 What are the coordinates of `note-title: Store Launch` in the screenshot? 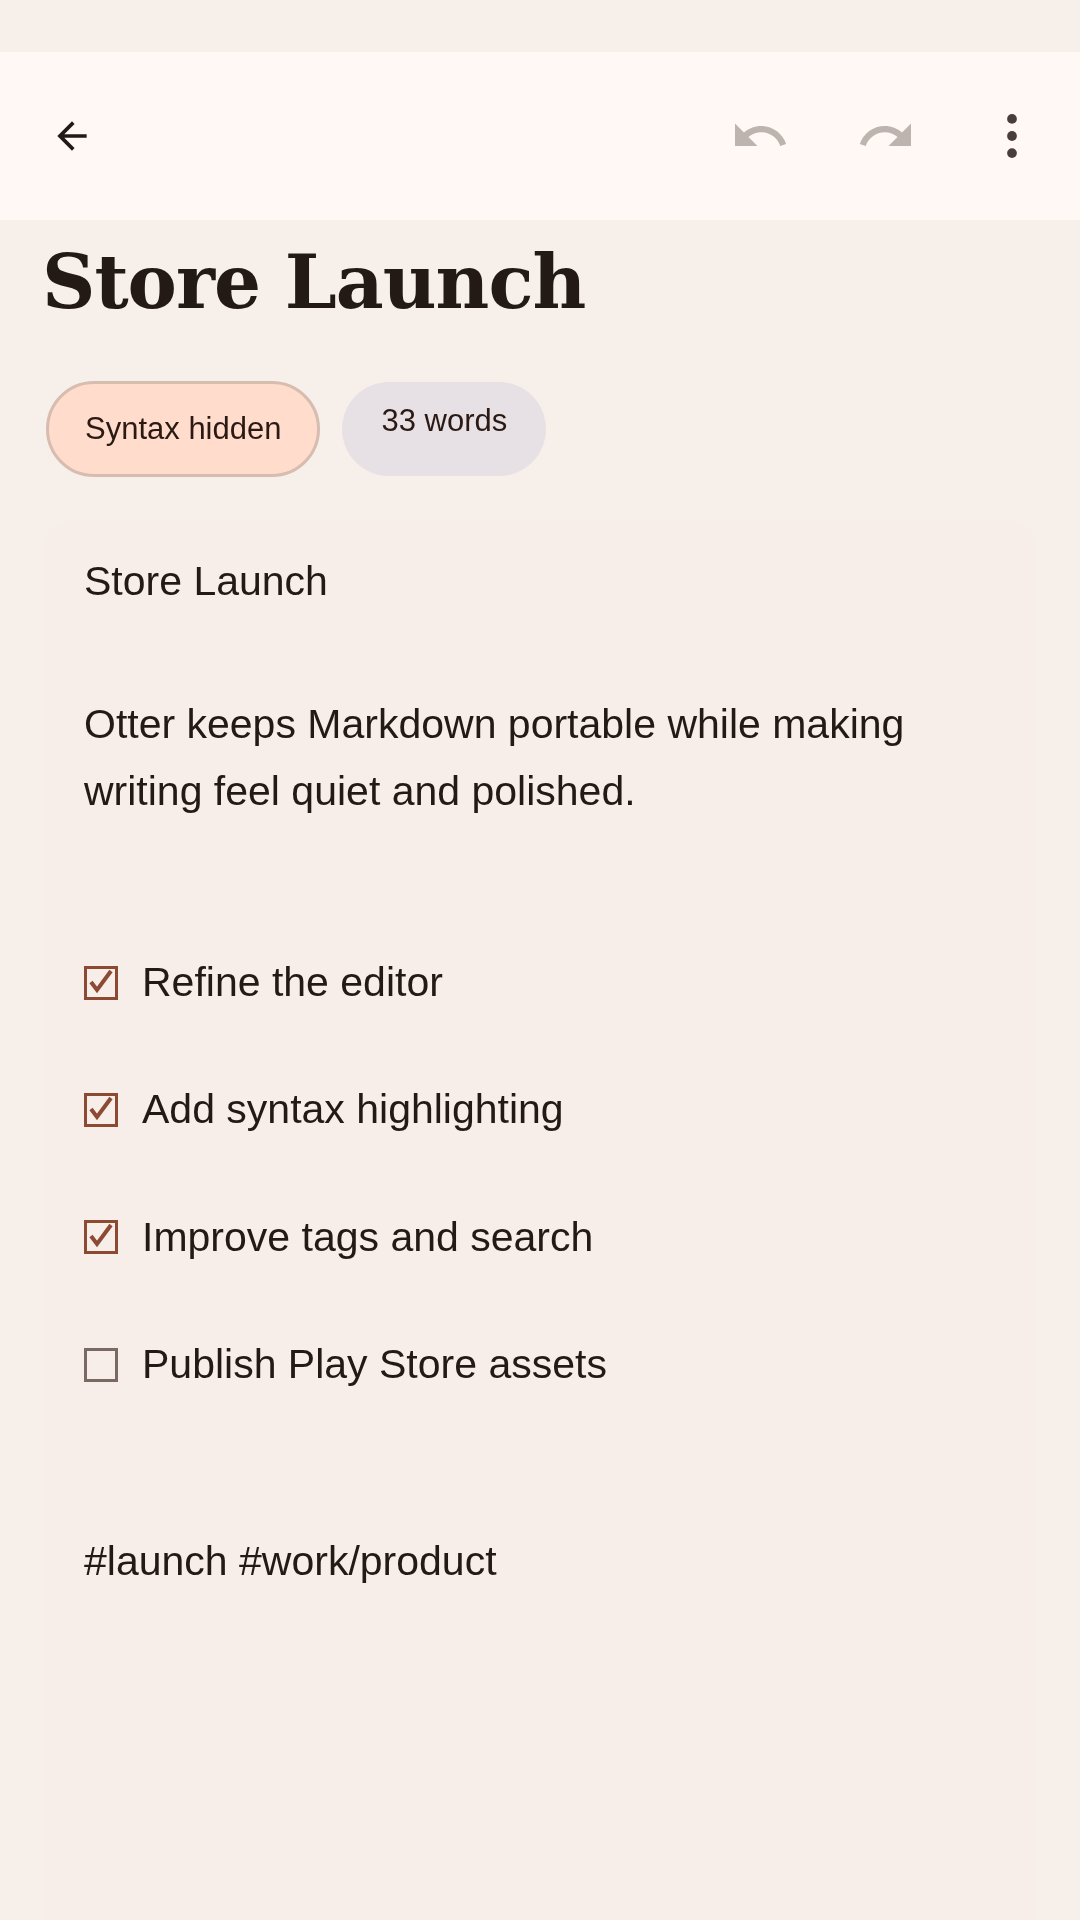 It's located at (314, 283).